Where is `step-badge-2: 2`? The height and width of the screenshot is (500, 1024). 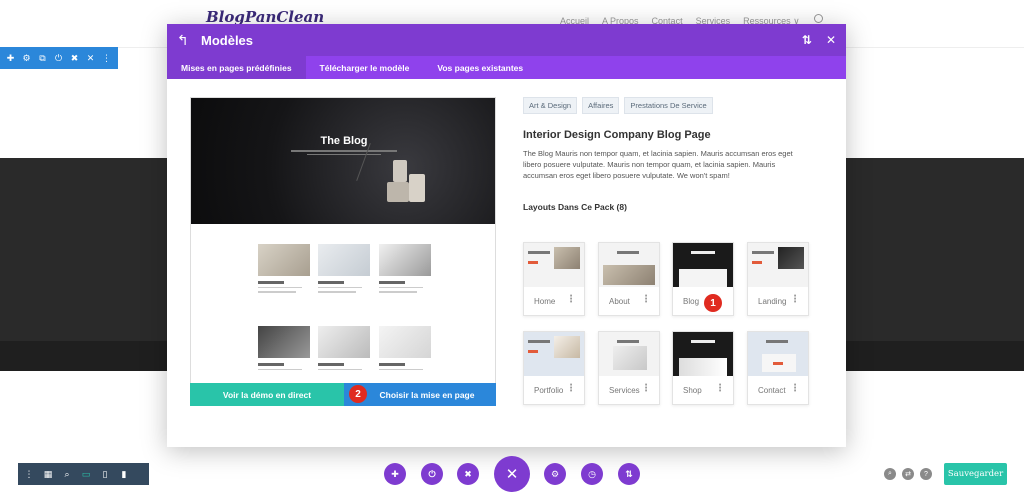
step-badge-2: 2 is located at coordinates (358, 394).